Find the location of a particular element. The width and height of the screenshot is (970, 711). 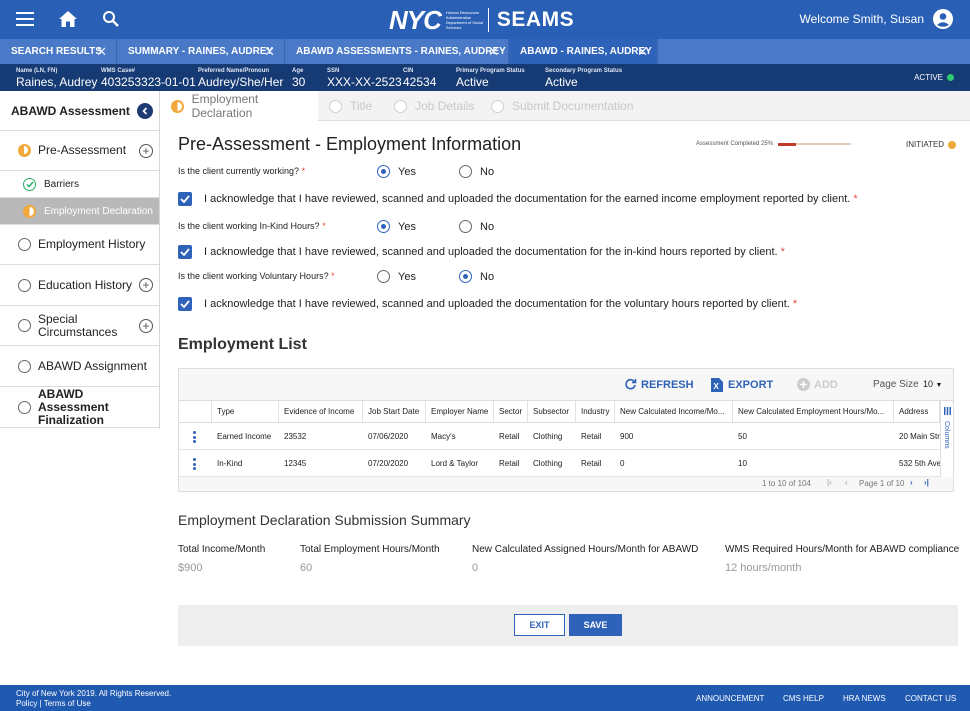

table-cell: 20 Main Str is located at coordinates (917, 436).